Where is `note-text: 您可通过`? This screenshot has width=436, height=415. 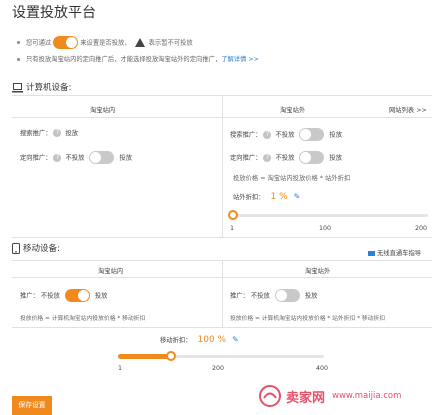
note-text: 您可通过 is located at coordinates (39, 43).